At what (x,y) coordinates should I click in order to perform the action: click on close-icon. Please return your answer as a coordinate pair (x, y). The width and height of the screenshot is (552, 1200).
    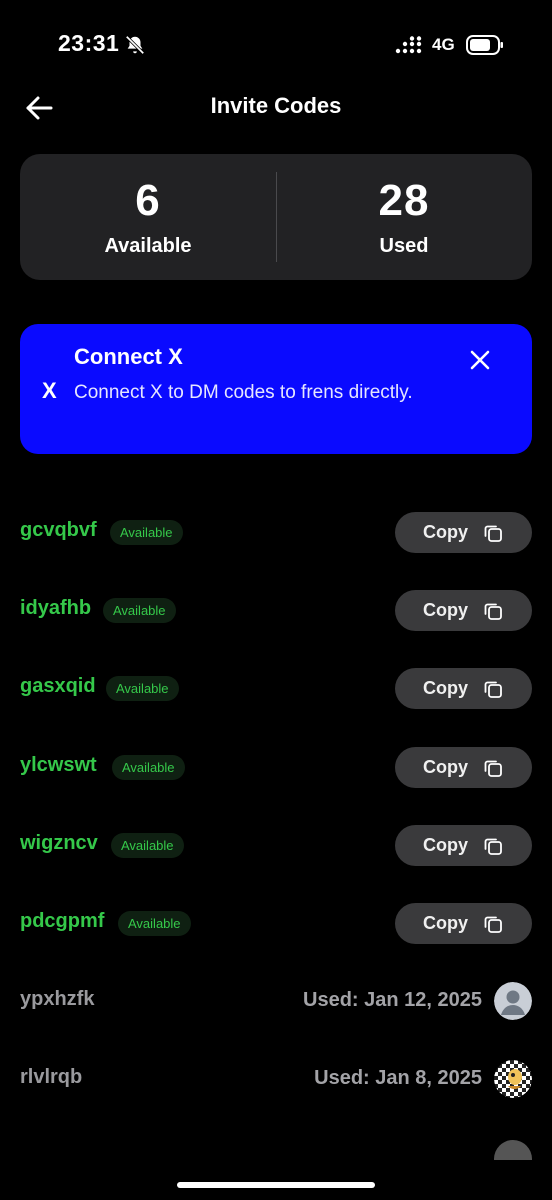
    Looking at the image, I should click on (480, 360).